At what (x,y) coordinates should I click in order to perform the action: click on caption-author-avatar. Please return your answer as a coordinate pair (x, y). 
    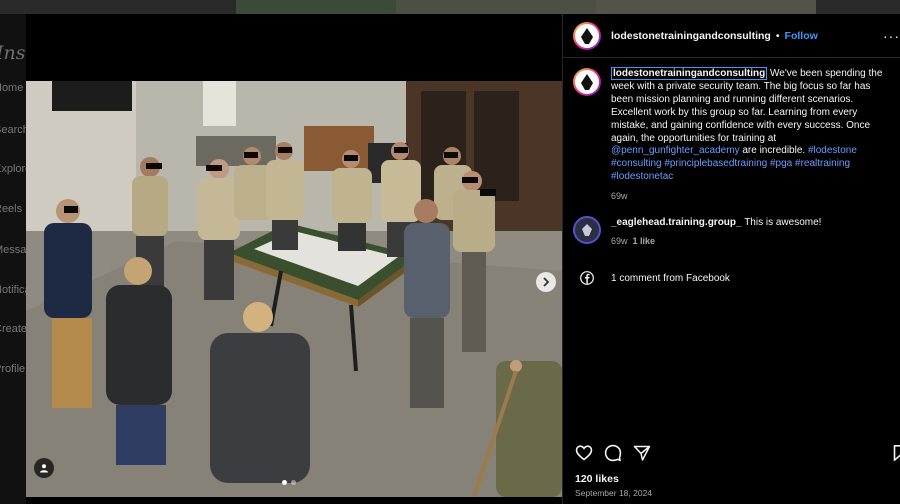
    Looking at the image, I should click on (587, 82).